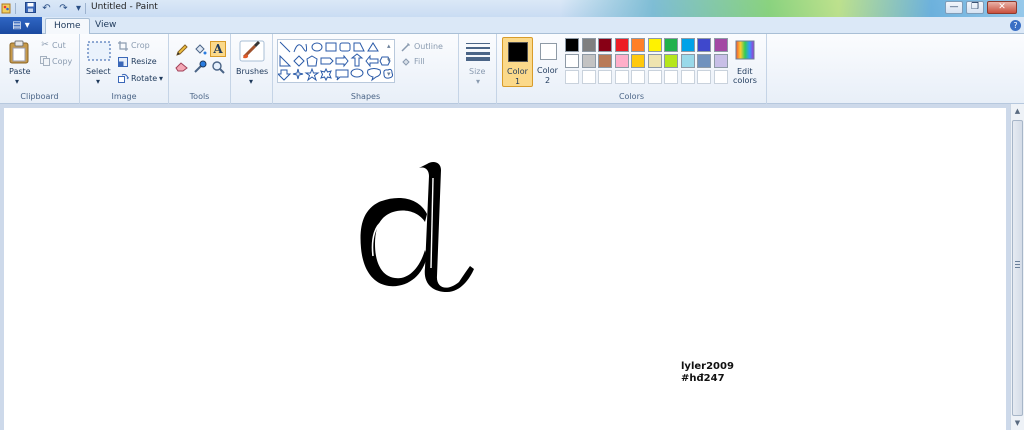  I want to click on scroll-thumb, so click(1017, 268).